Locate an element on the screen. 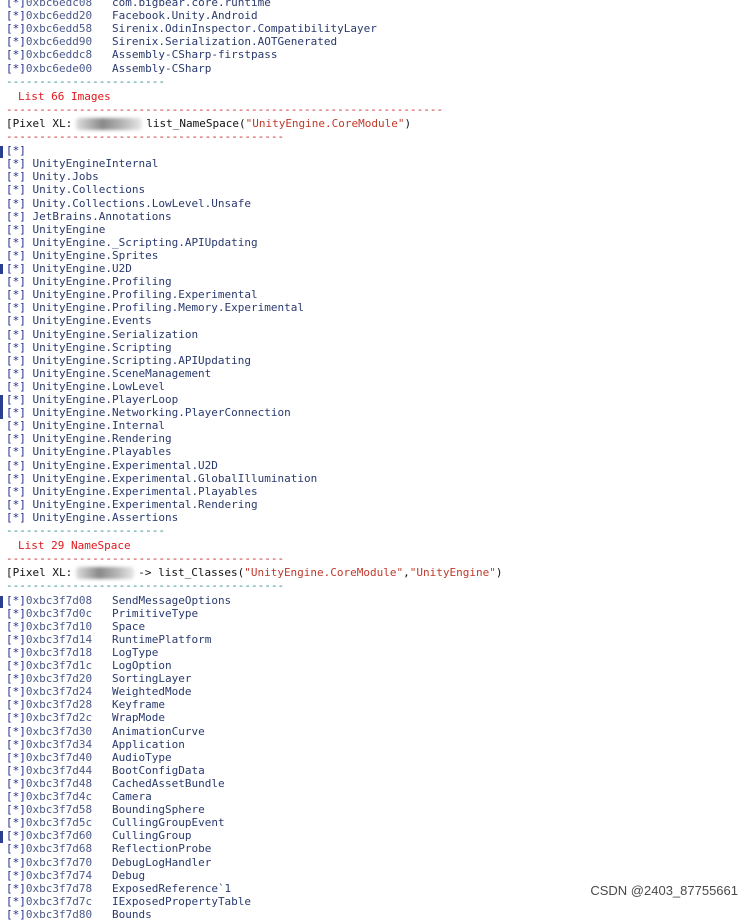  row-address: 0xbc6edd58 is located at coordinates (59, 29).